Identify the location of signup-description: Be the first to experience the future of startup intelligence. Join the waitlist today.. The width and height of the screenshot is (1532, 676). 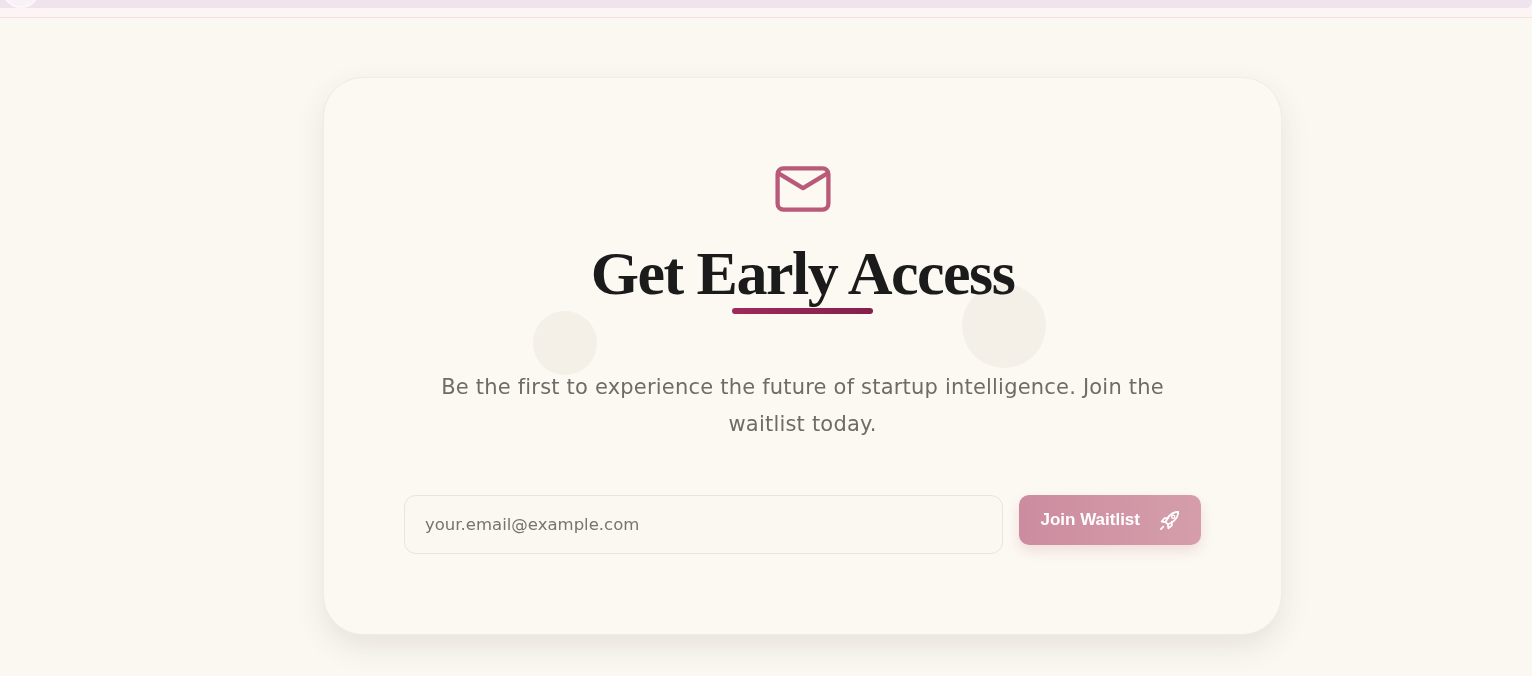
(802, 406).